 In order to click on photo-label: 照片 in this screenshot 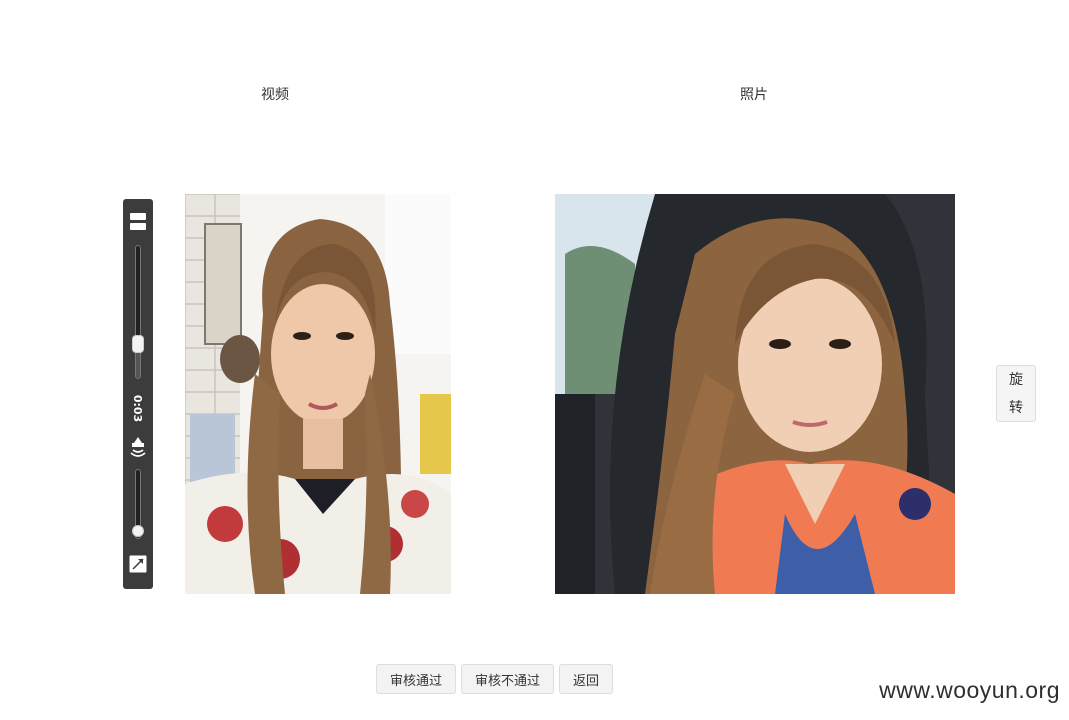, I will do `click(754, 95)`.